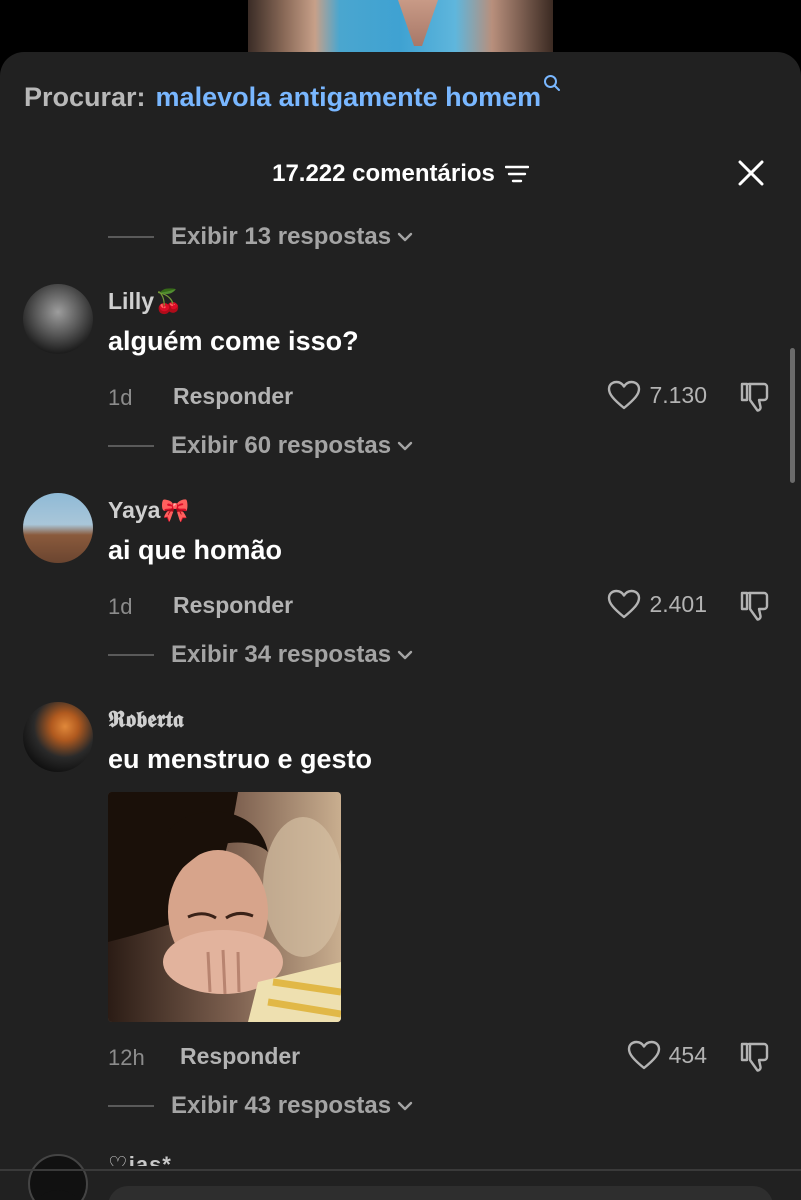  Describe the element at coordinates (349, 97) in the screenshot. I see `search-query-link: malevola antigamente homem` at that location.